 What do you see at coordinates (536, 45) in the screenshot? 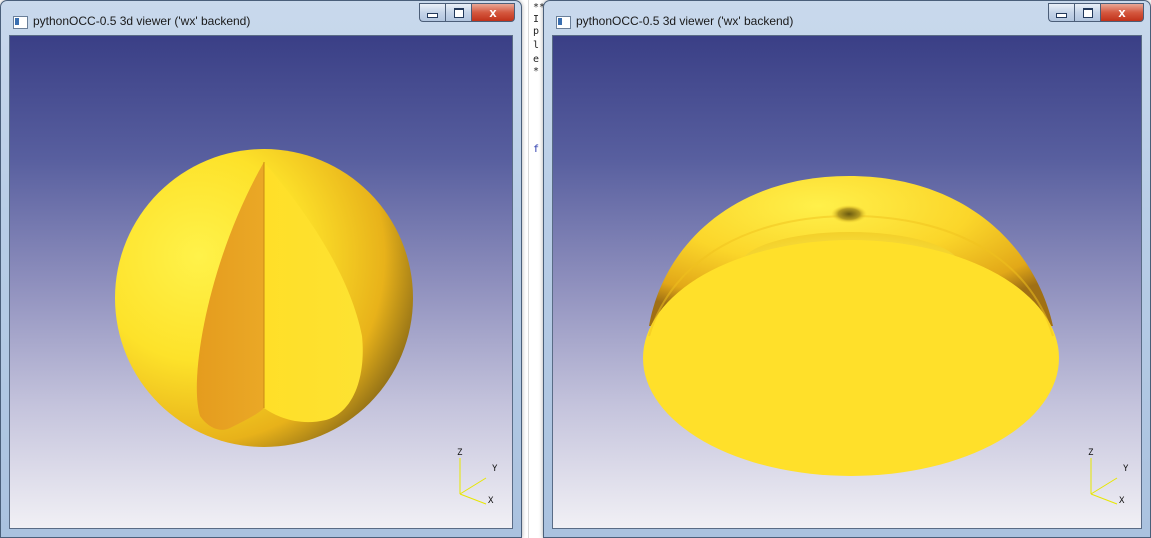
I see `editor-line: l` at bounding box center [536, 45].